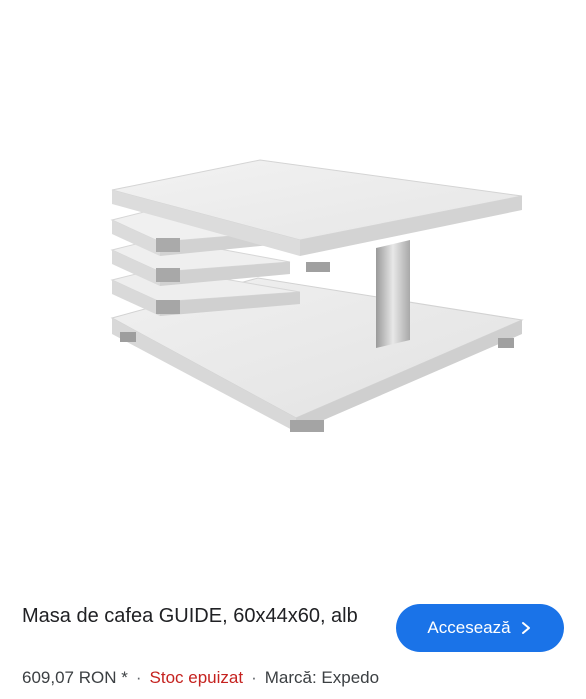 This screenshot has height=699, width=586. Describe the element at coordinates (322, 677) in the screenshot. I see `brand: Marcă: Expedo` at that location.